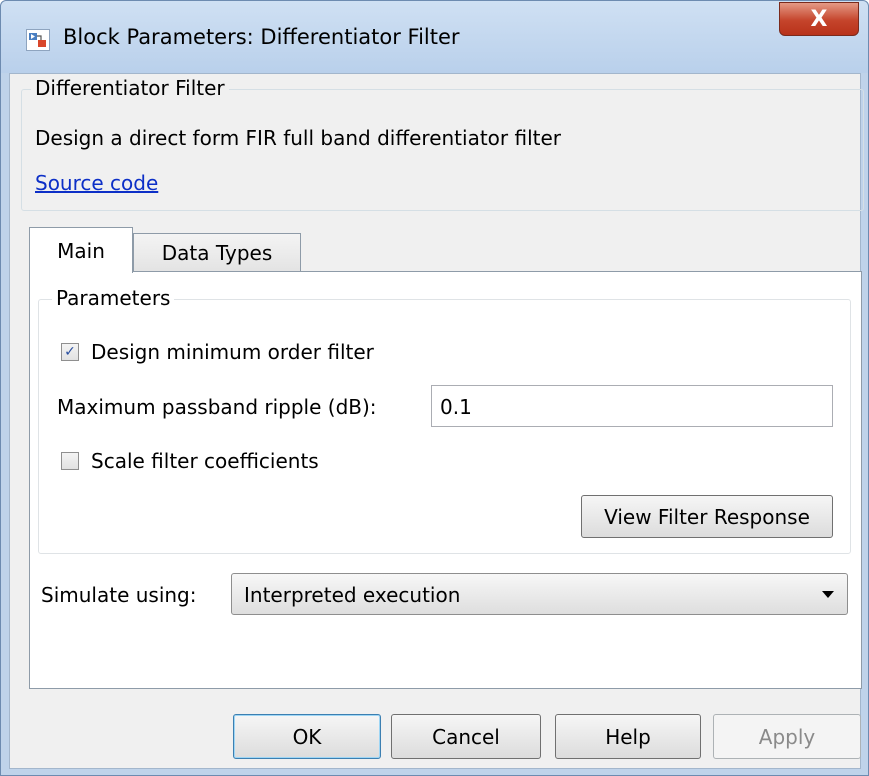 This screenshot has height=776, width=869. I want to click on scale-coefficients-label: Scale filter coefficients, so click(205, 461).